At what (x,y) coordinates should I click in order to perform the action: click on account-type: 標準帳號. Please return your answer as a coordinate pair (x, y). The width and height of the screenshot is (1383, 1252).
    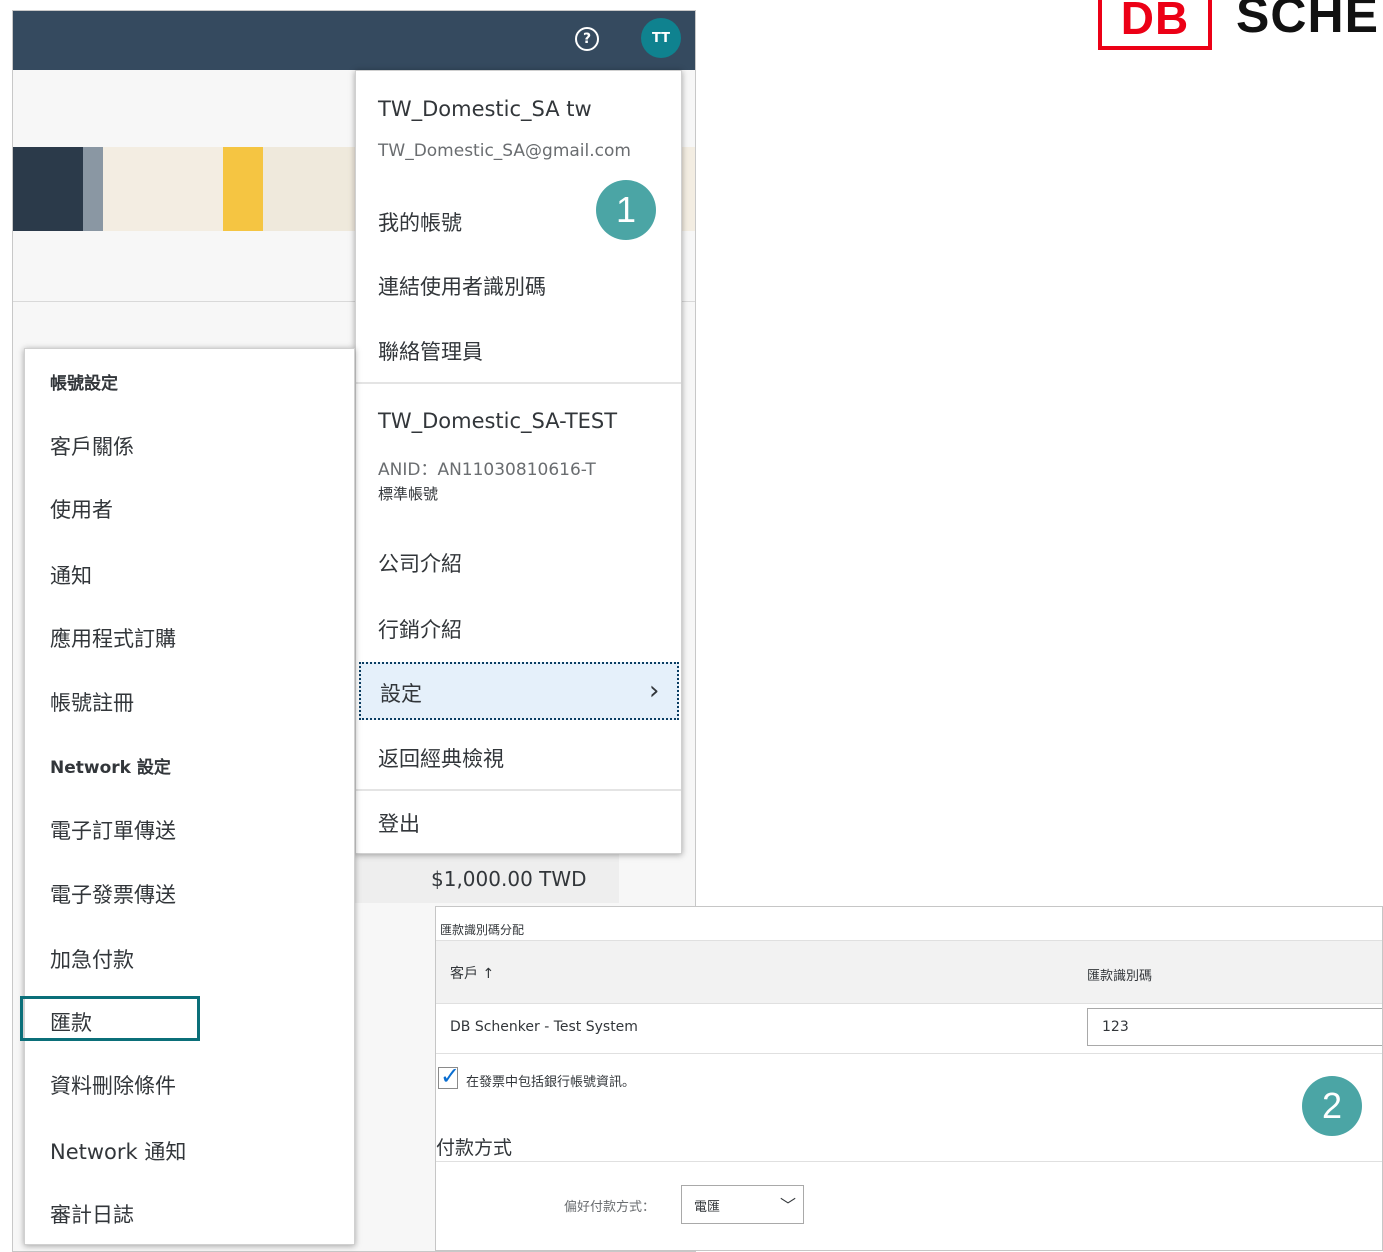
    Looking at the image, I should click on (408, 494).